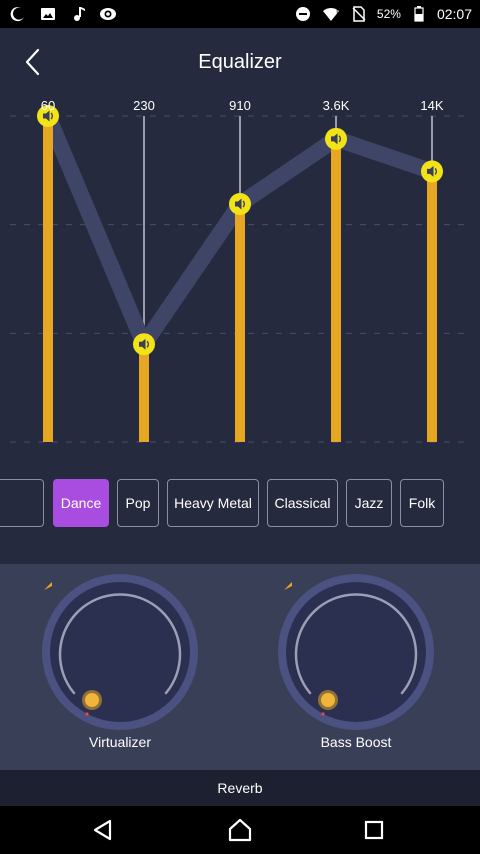 The image size is (480, 854). Describe the element at coordinates (22, 503) in the screenshot. I see `preset-partial` at that location.